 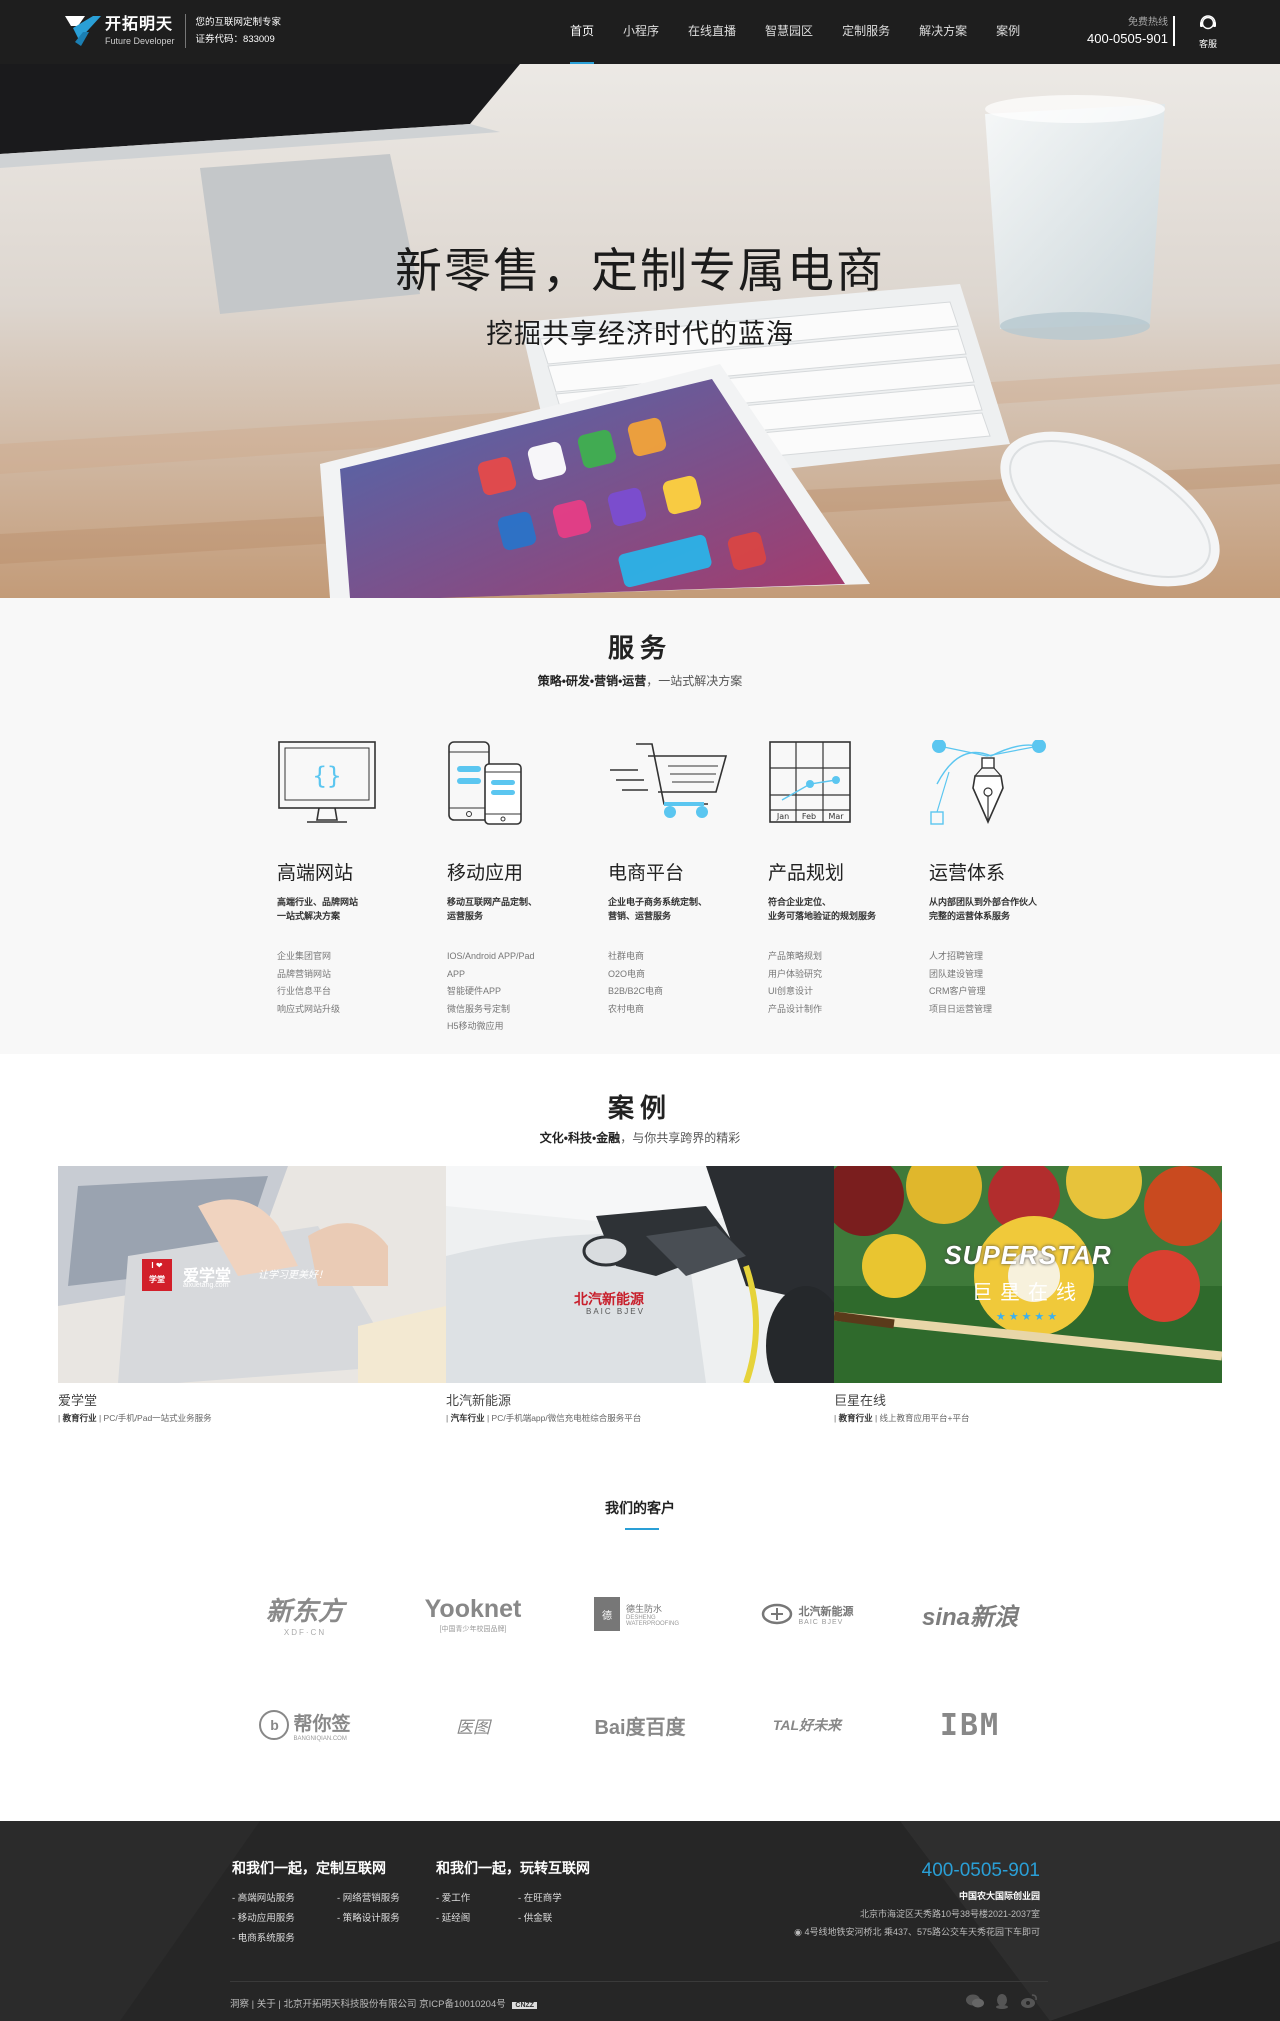 I want to click on hotline-label: 免费热线, so click(x=1148, y=22).